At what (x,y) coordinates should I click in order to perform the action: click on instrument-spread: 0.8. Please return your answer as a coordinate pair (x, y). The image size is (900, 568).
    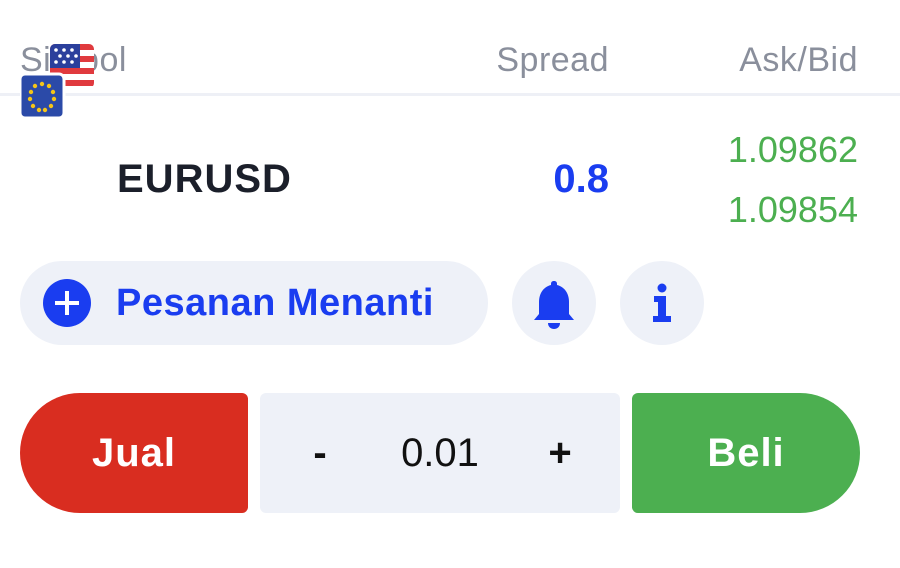
    Looking at the image, I should click on (581, 179).